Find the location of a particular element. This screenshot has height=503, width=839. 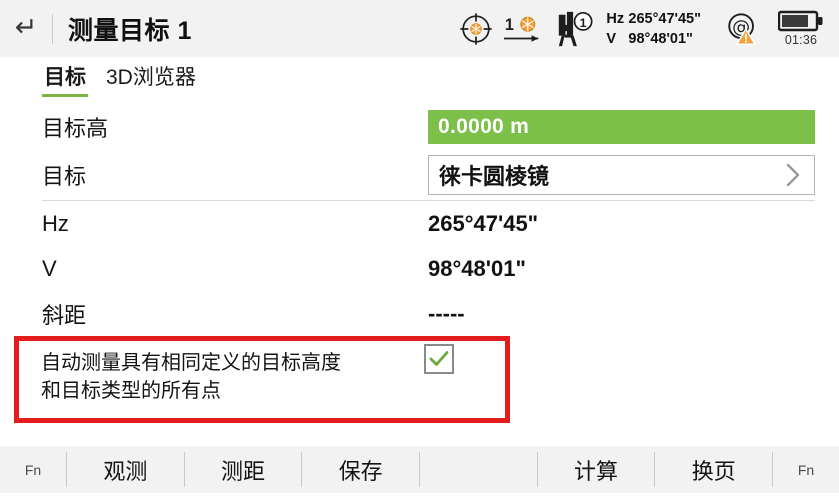

tab-target-label: 目标 is located at coordinates (65, 77).